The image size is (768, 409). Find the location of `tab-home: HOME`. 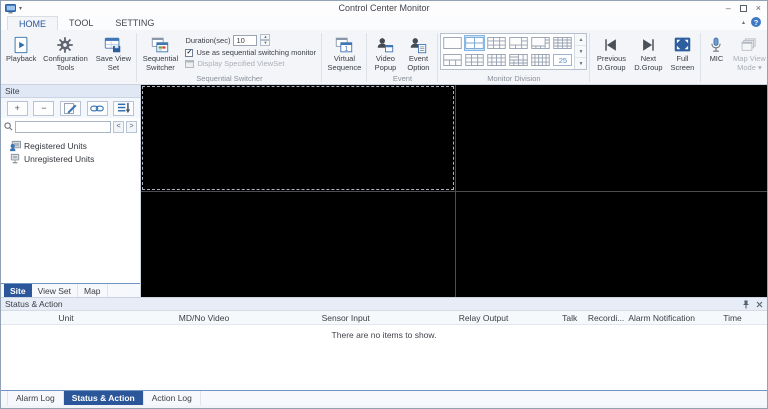

tab-home: HOME is located at coordinates (32, 23).